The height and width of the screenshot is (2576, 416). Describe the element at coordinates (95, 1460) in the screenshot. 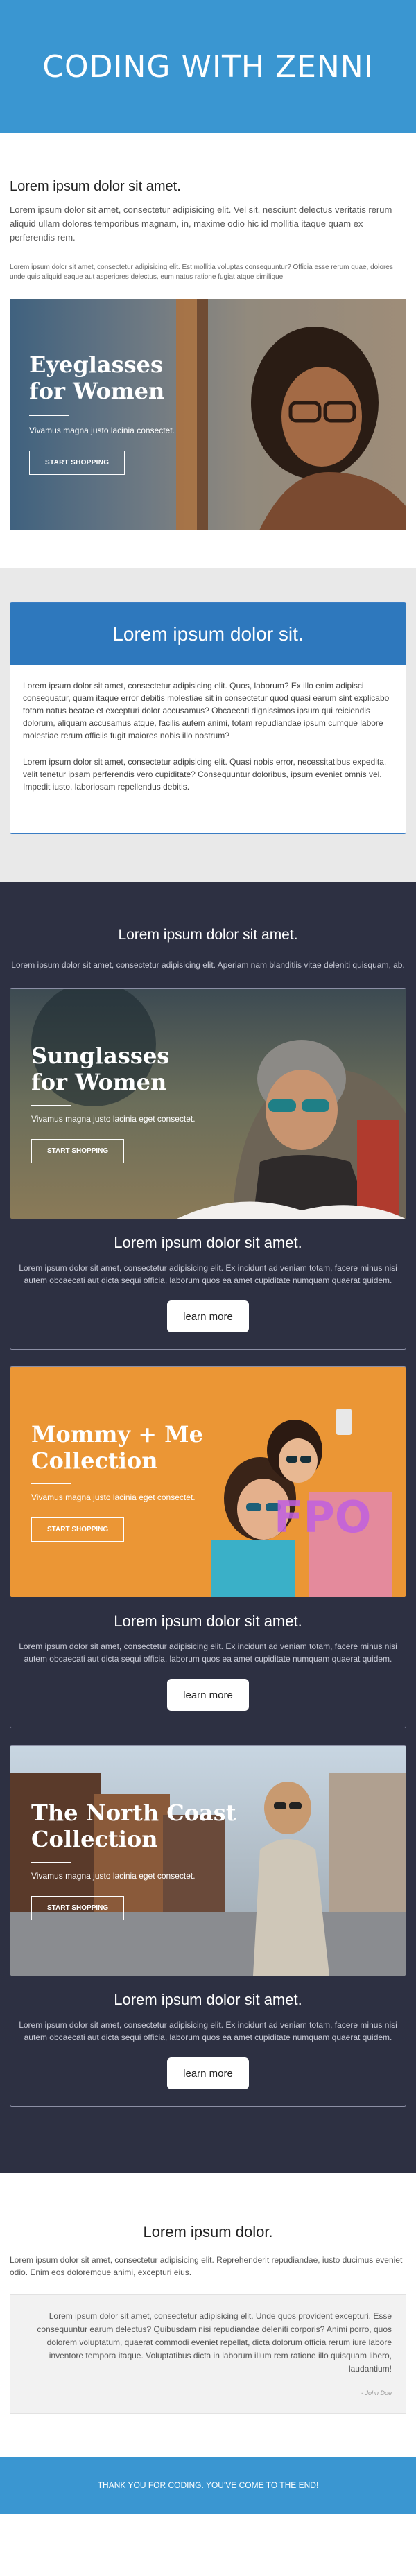

I see `mommy-me-title-line2: Collection` at that location.